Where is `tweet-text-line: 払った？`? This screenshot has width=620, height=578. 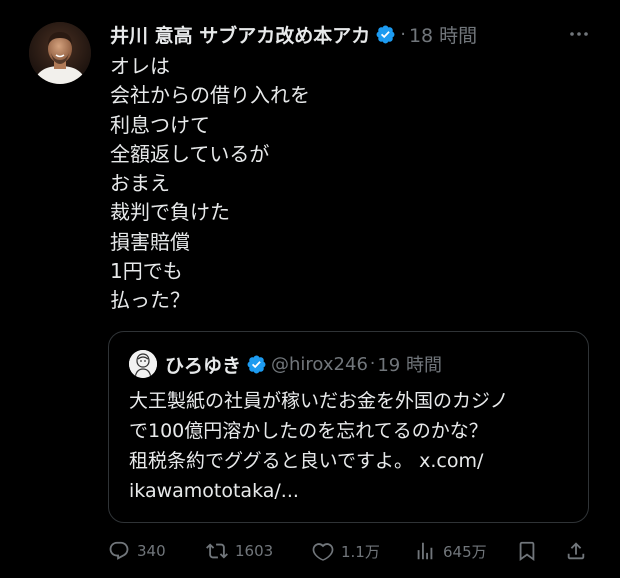 tweet-text-line: 払った？ is located at coordinates (150, 300).